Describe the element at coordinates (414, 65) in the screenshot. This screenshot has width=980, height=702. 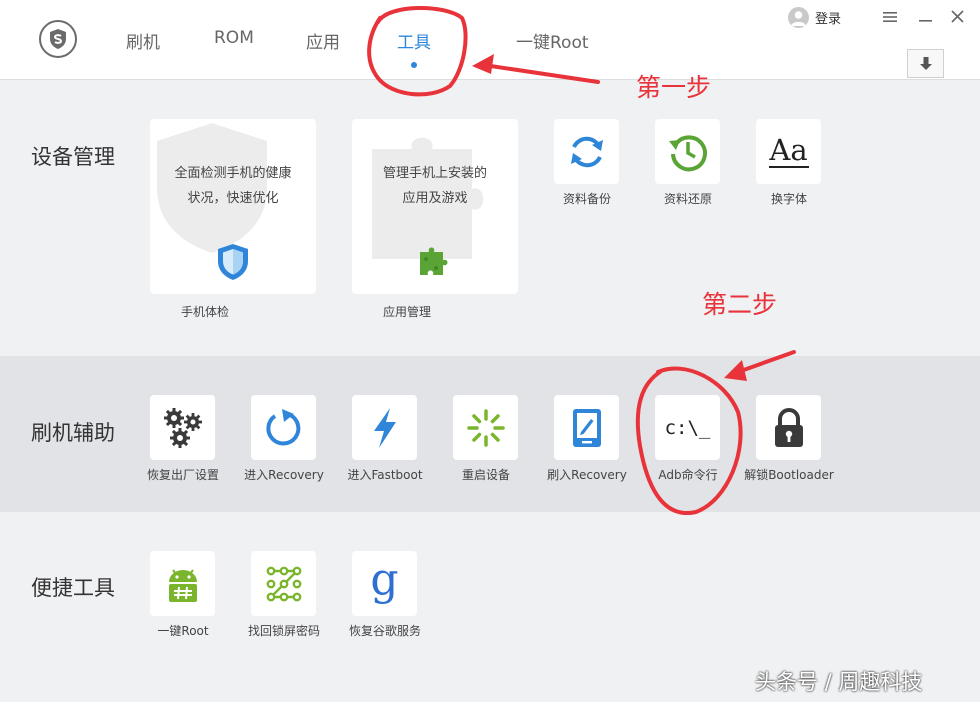
I see `active-tab-indicator` at that location.